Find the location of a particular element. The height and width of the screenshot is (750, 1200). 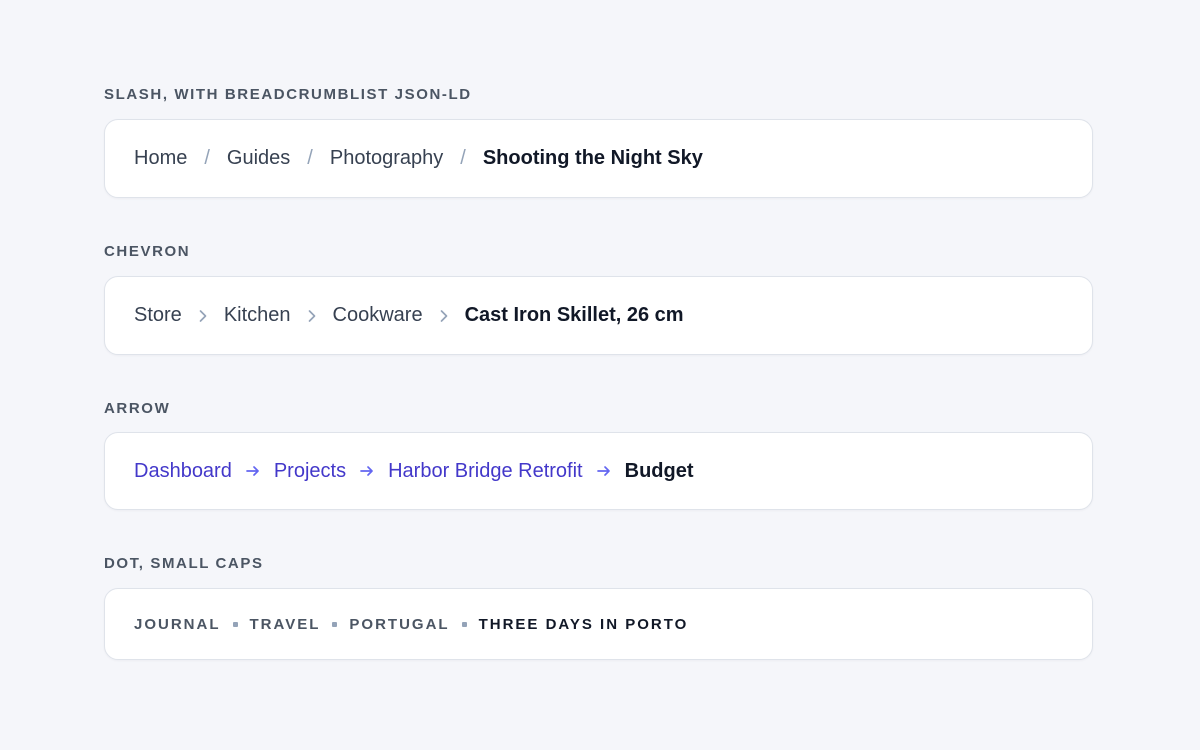

breadcrumb-current: Three Days in Porto is located at coordinates (583, 624).